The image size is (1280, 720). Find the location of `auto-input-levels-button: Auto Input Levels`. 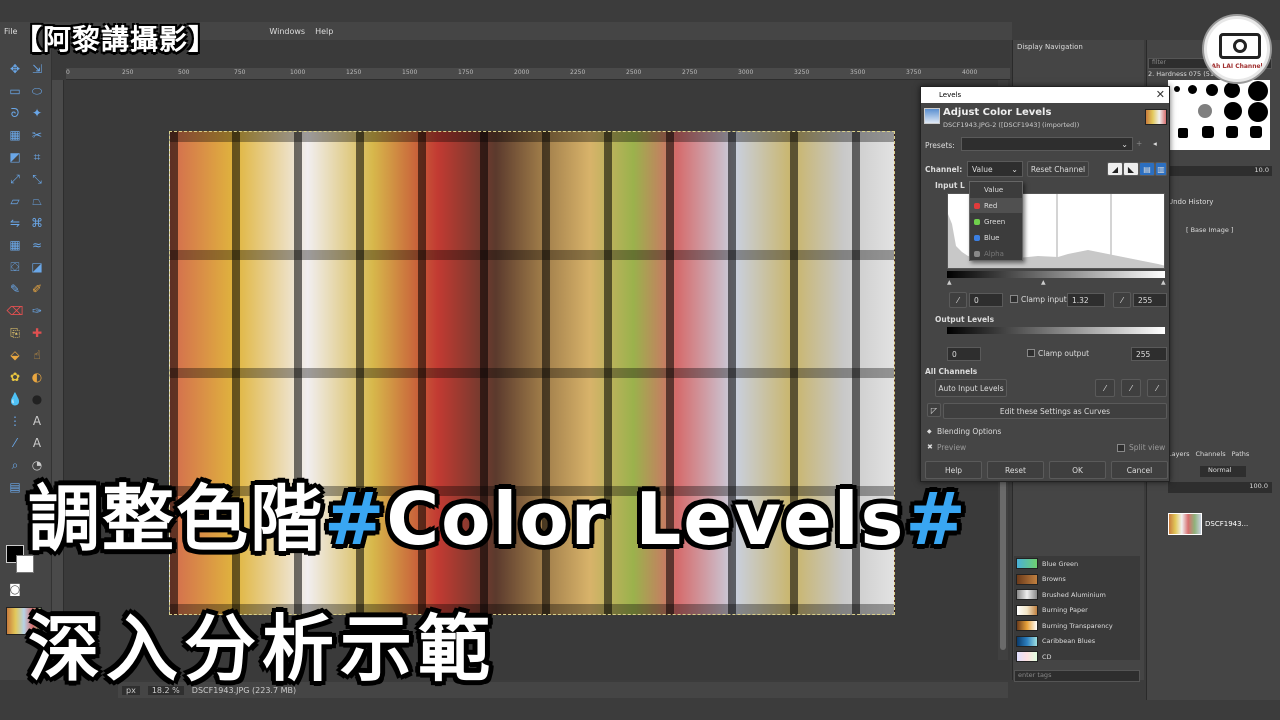

auto-input-levels-button: Auto Input Levels is located at coordinates (971, 388).